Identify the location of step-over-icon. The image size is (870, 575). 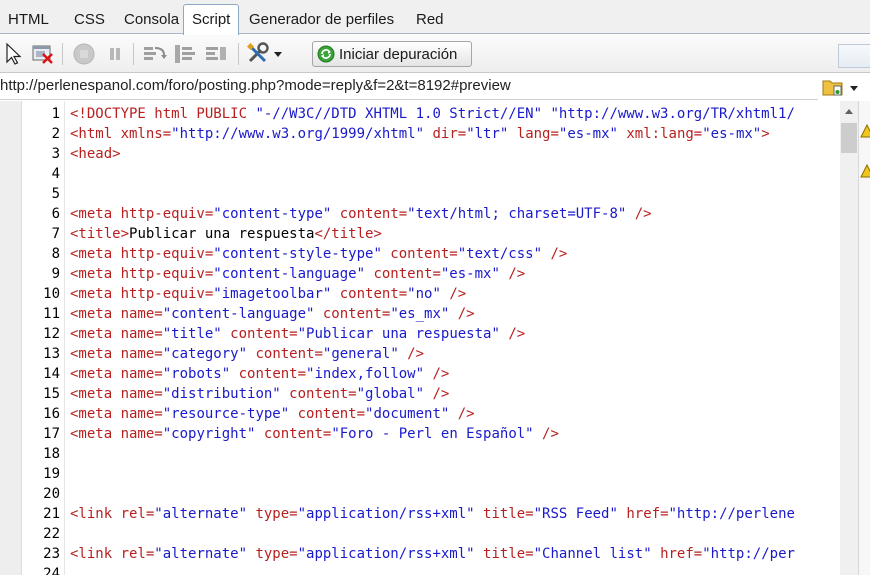
(154, 54).